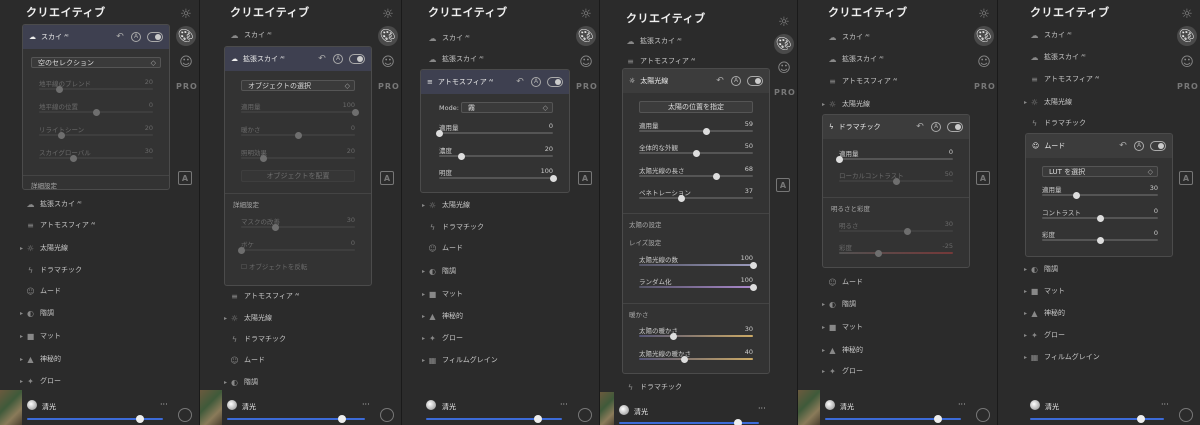  What do you see at coordinates (983, 415) in the screenshot?
I see `history-clock-icon` at bounding box center [983, 415].